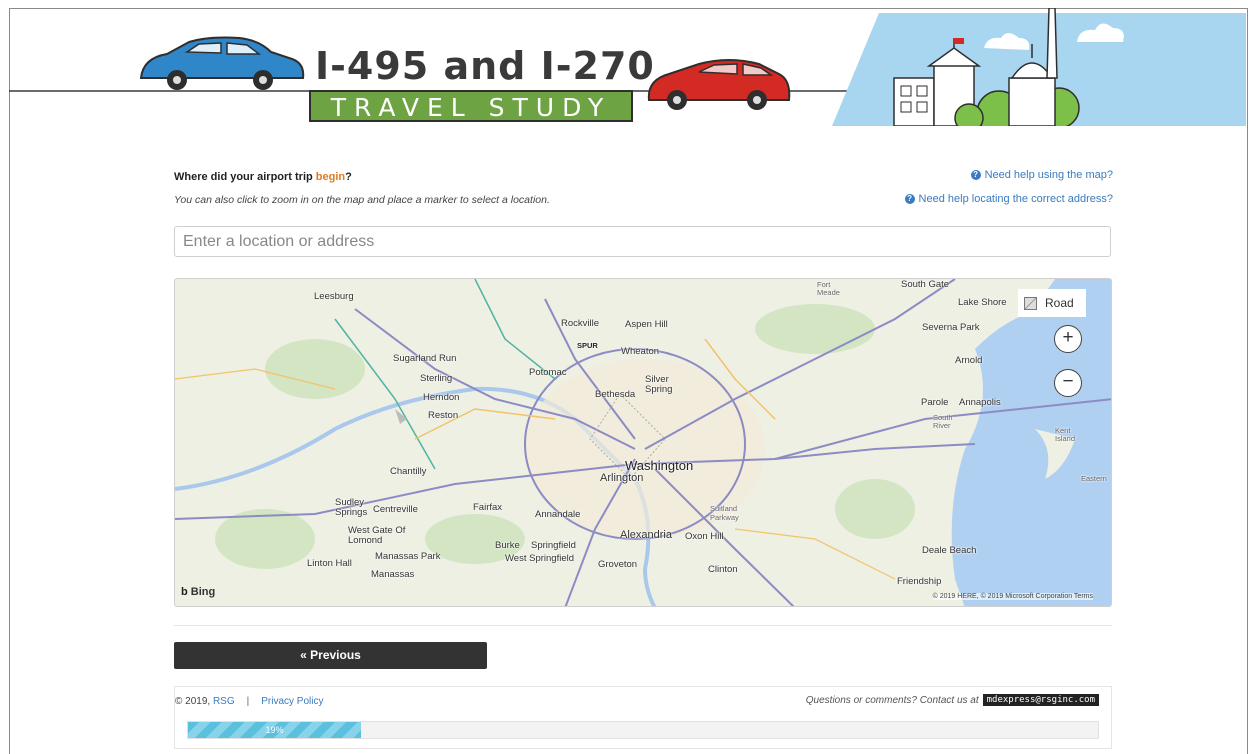  What do you see at coordinates (719, 84) in the screenshot?
I see `red-car-icon` at bounding box center [719, 84].